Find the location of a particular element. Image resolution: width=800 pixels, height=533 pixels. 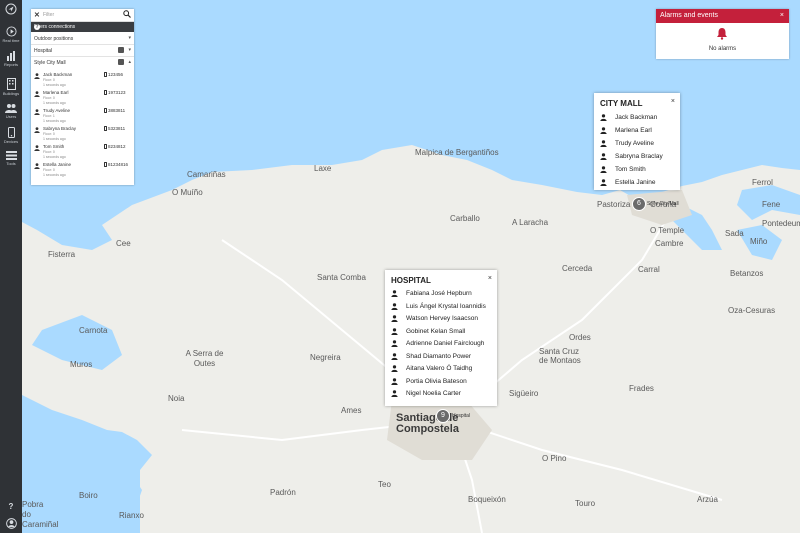

filter-bar: ✕ Filter is located at coordinates (82, 15).